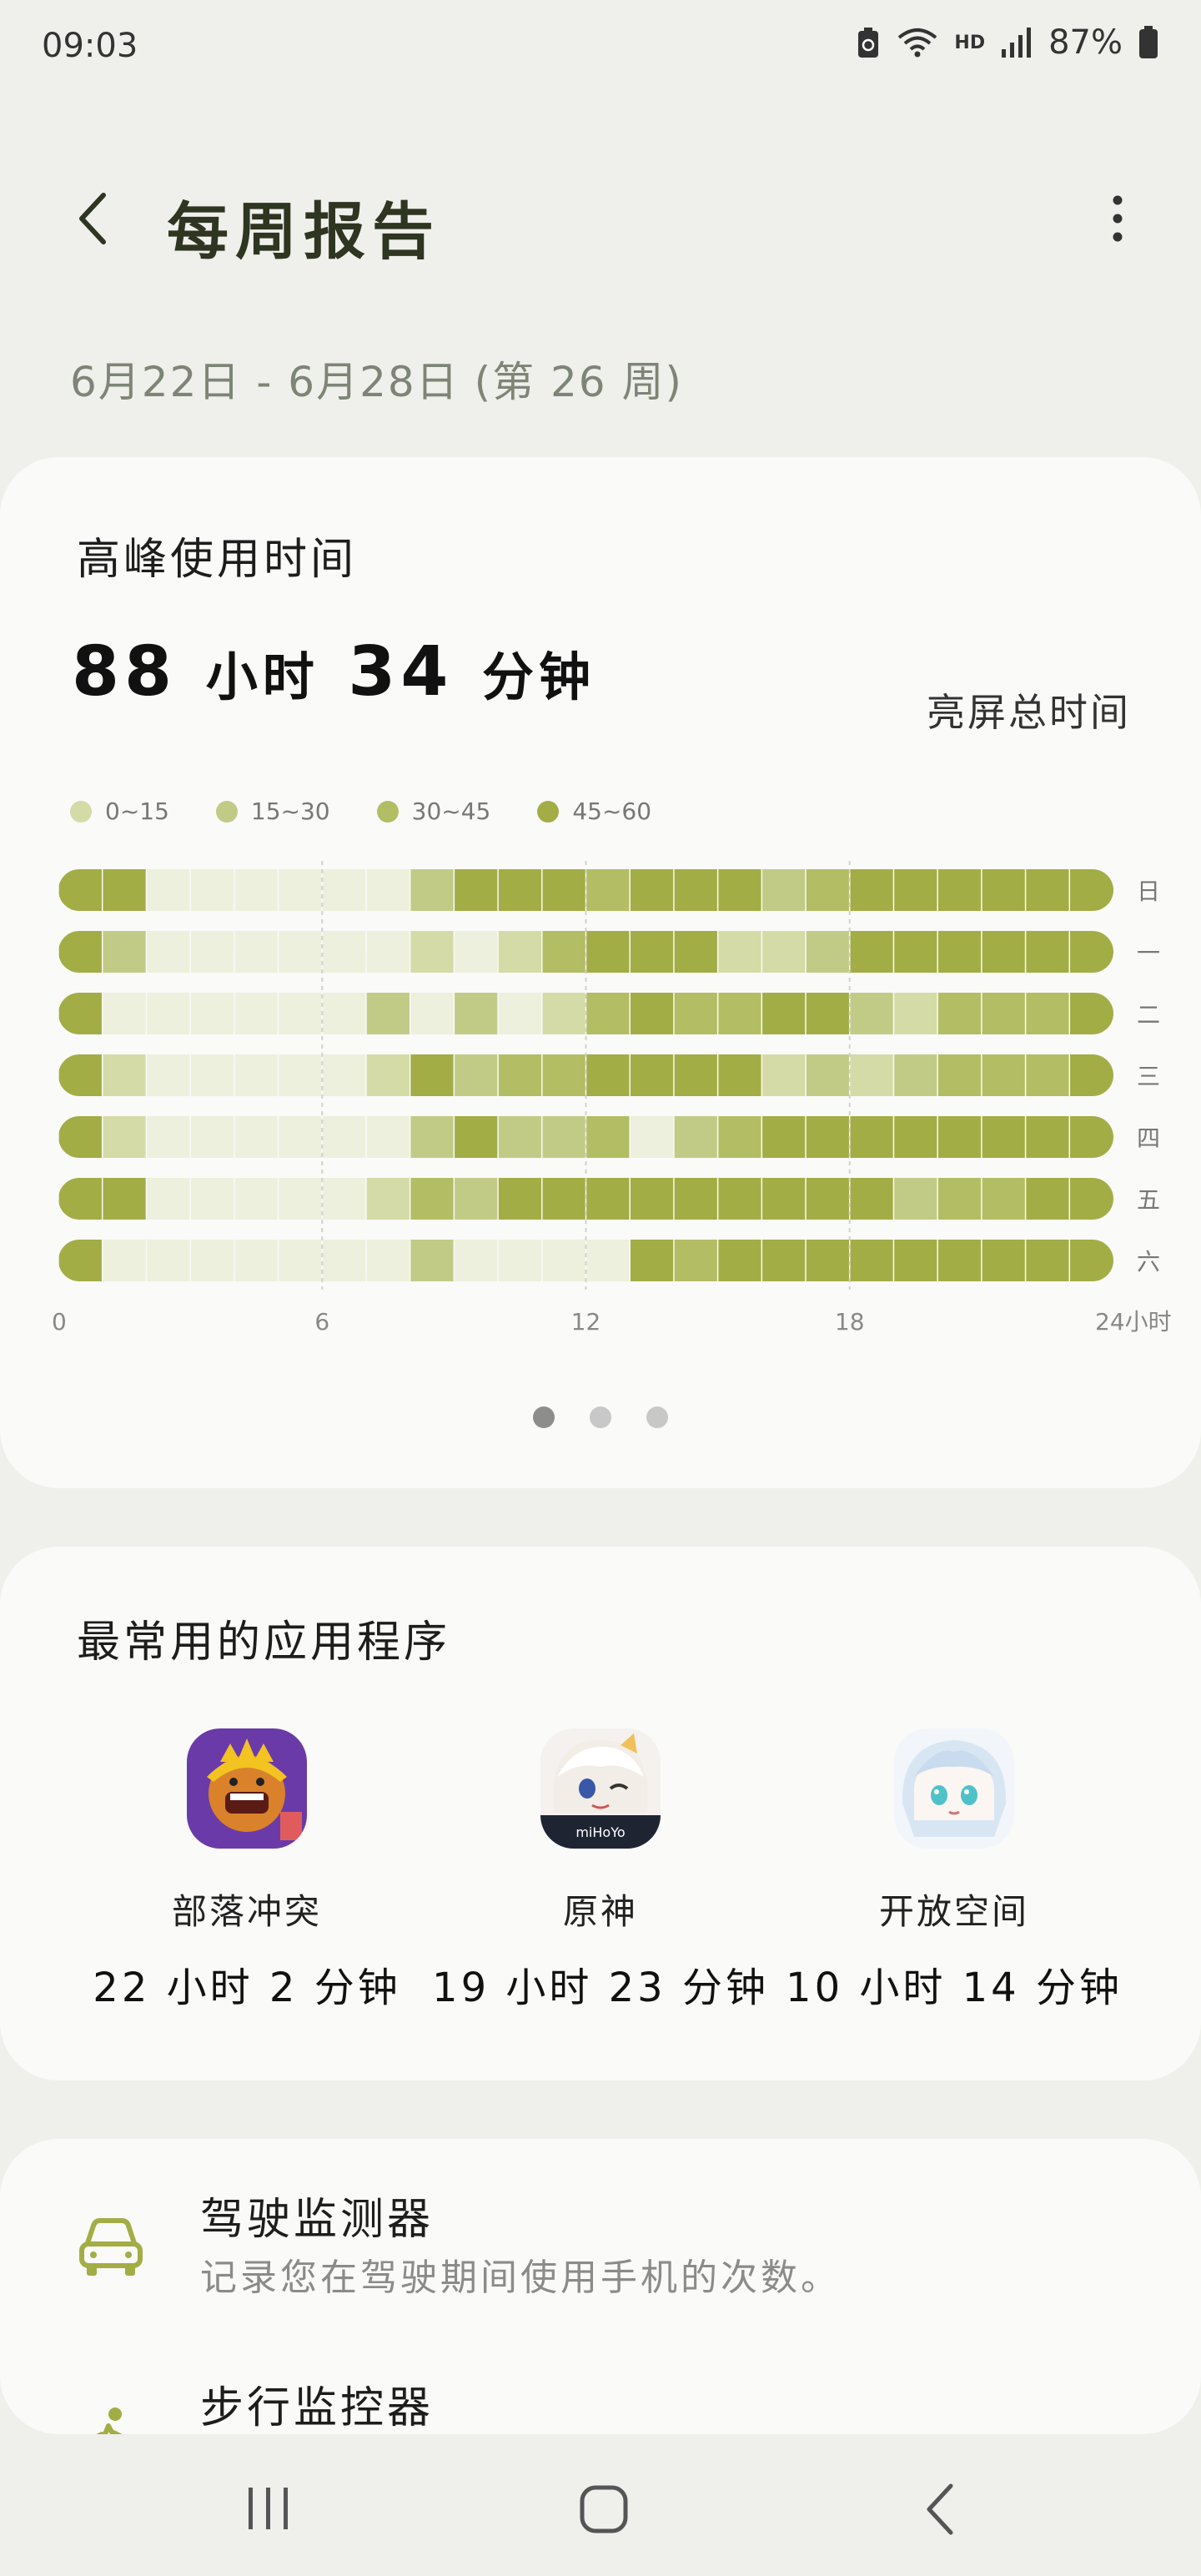 The width and height of the screenshot is (1201, 2576). I want to click on app-name: 原神, so click(600, 1911).